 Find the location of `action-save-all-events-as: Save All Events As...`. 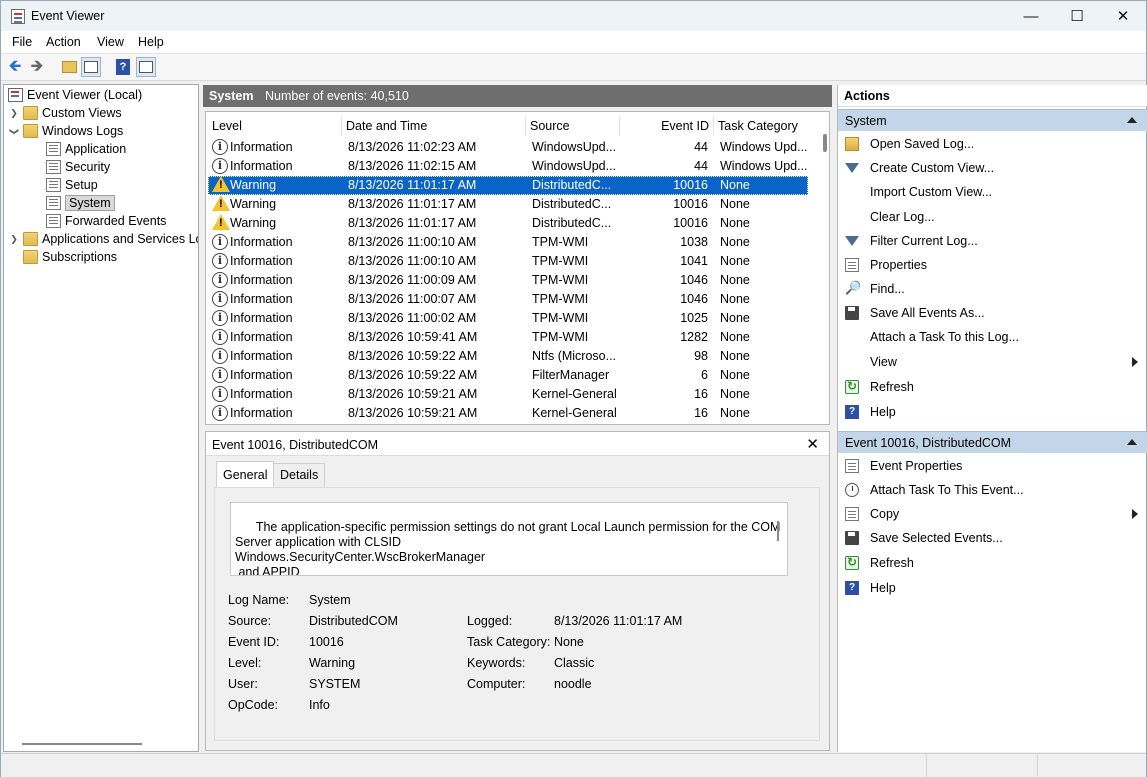

action-save-all-events-as: Save All Events As... is located at coordinates (992, 313).